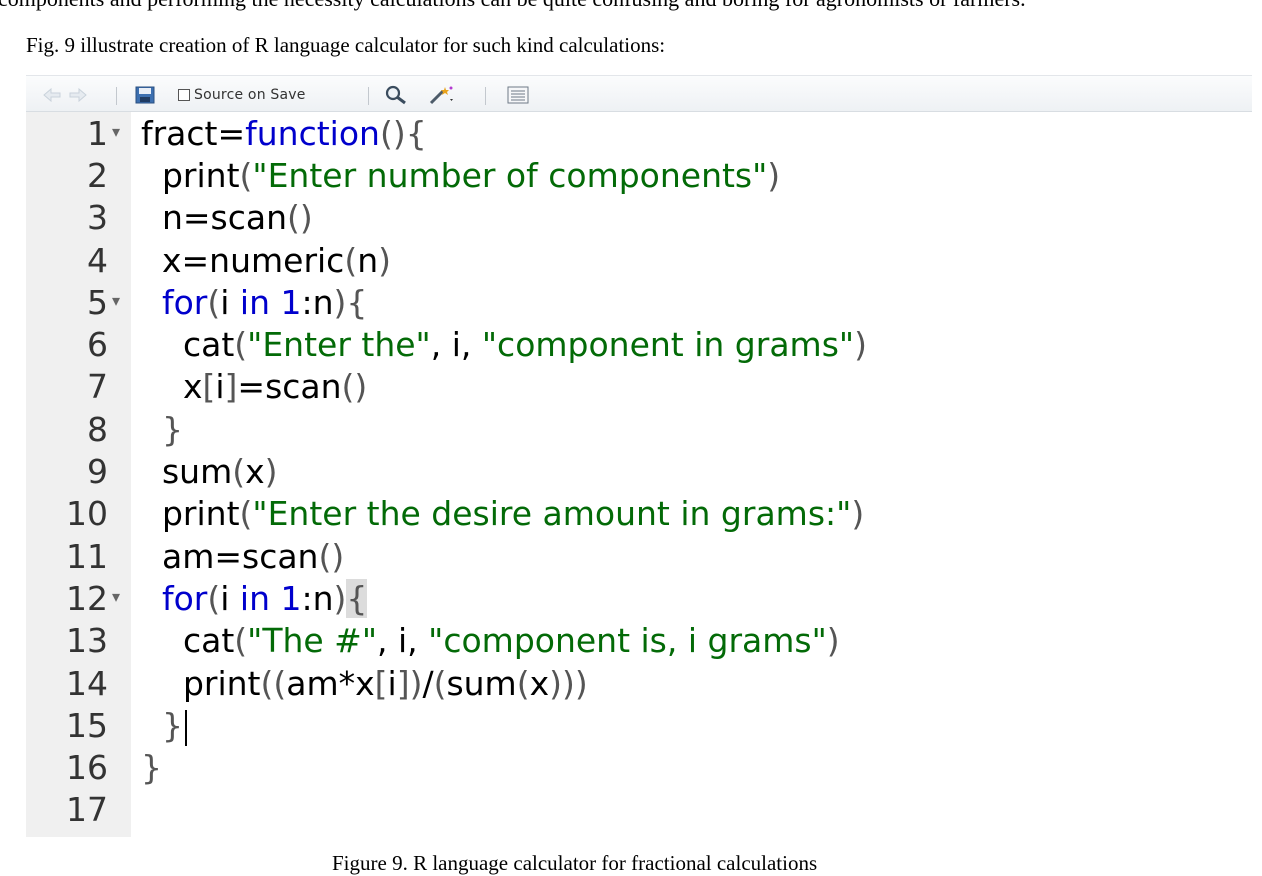 This screenshot has width=1262, height=876. I want to click on line-number: 10, so click(87, 513).